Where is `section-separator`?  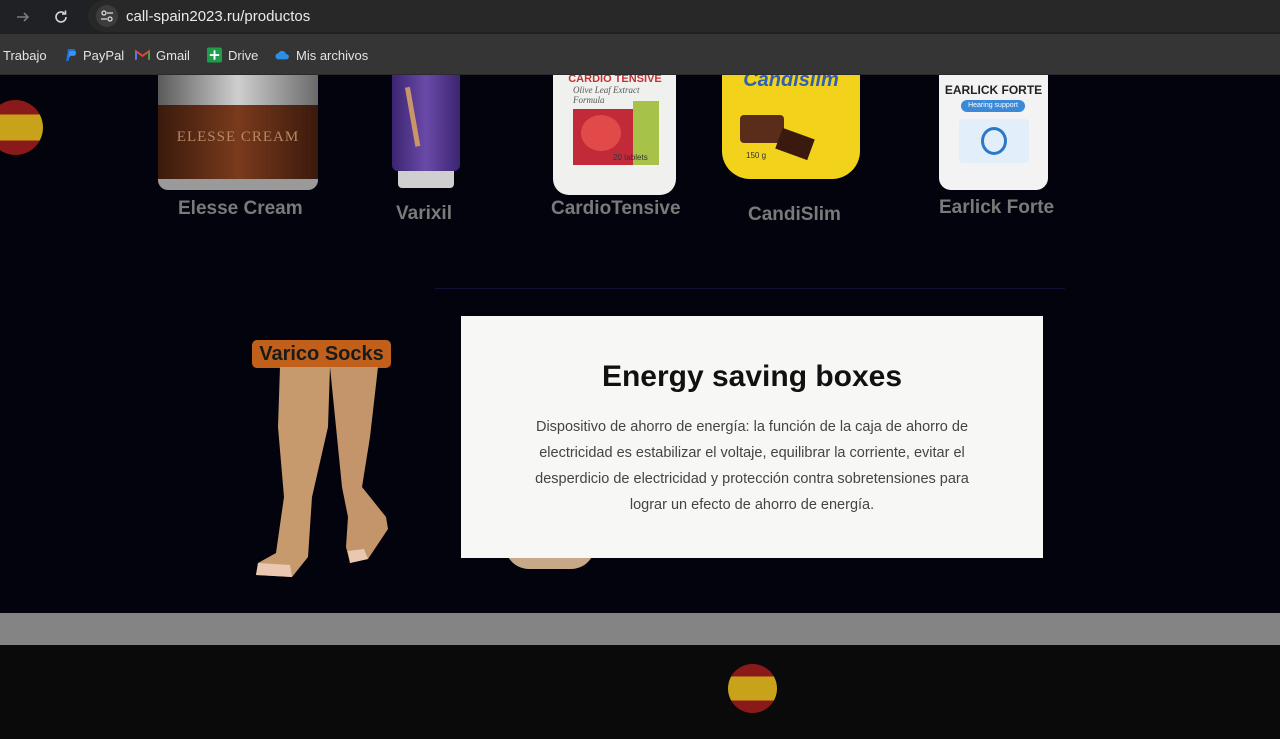
section-separator is located at coordinates (640, 629).